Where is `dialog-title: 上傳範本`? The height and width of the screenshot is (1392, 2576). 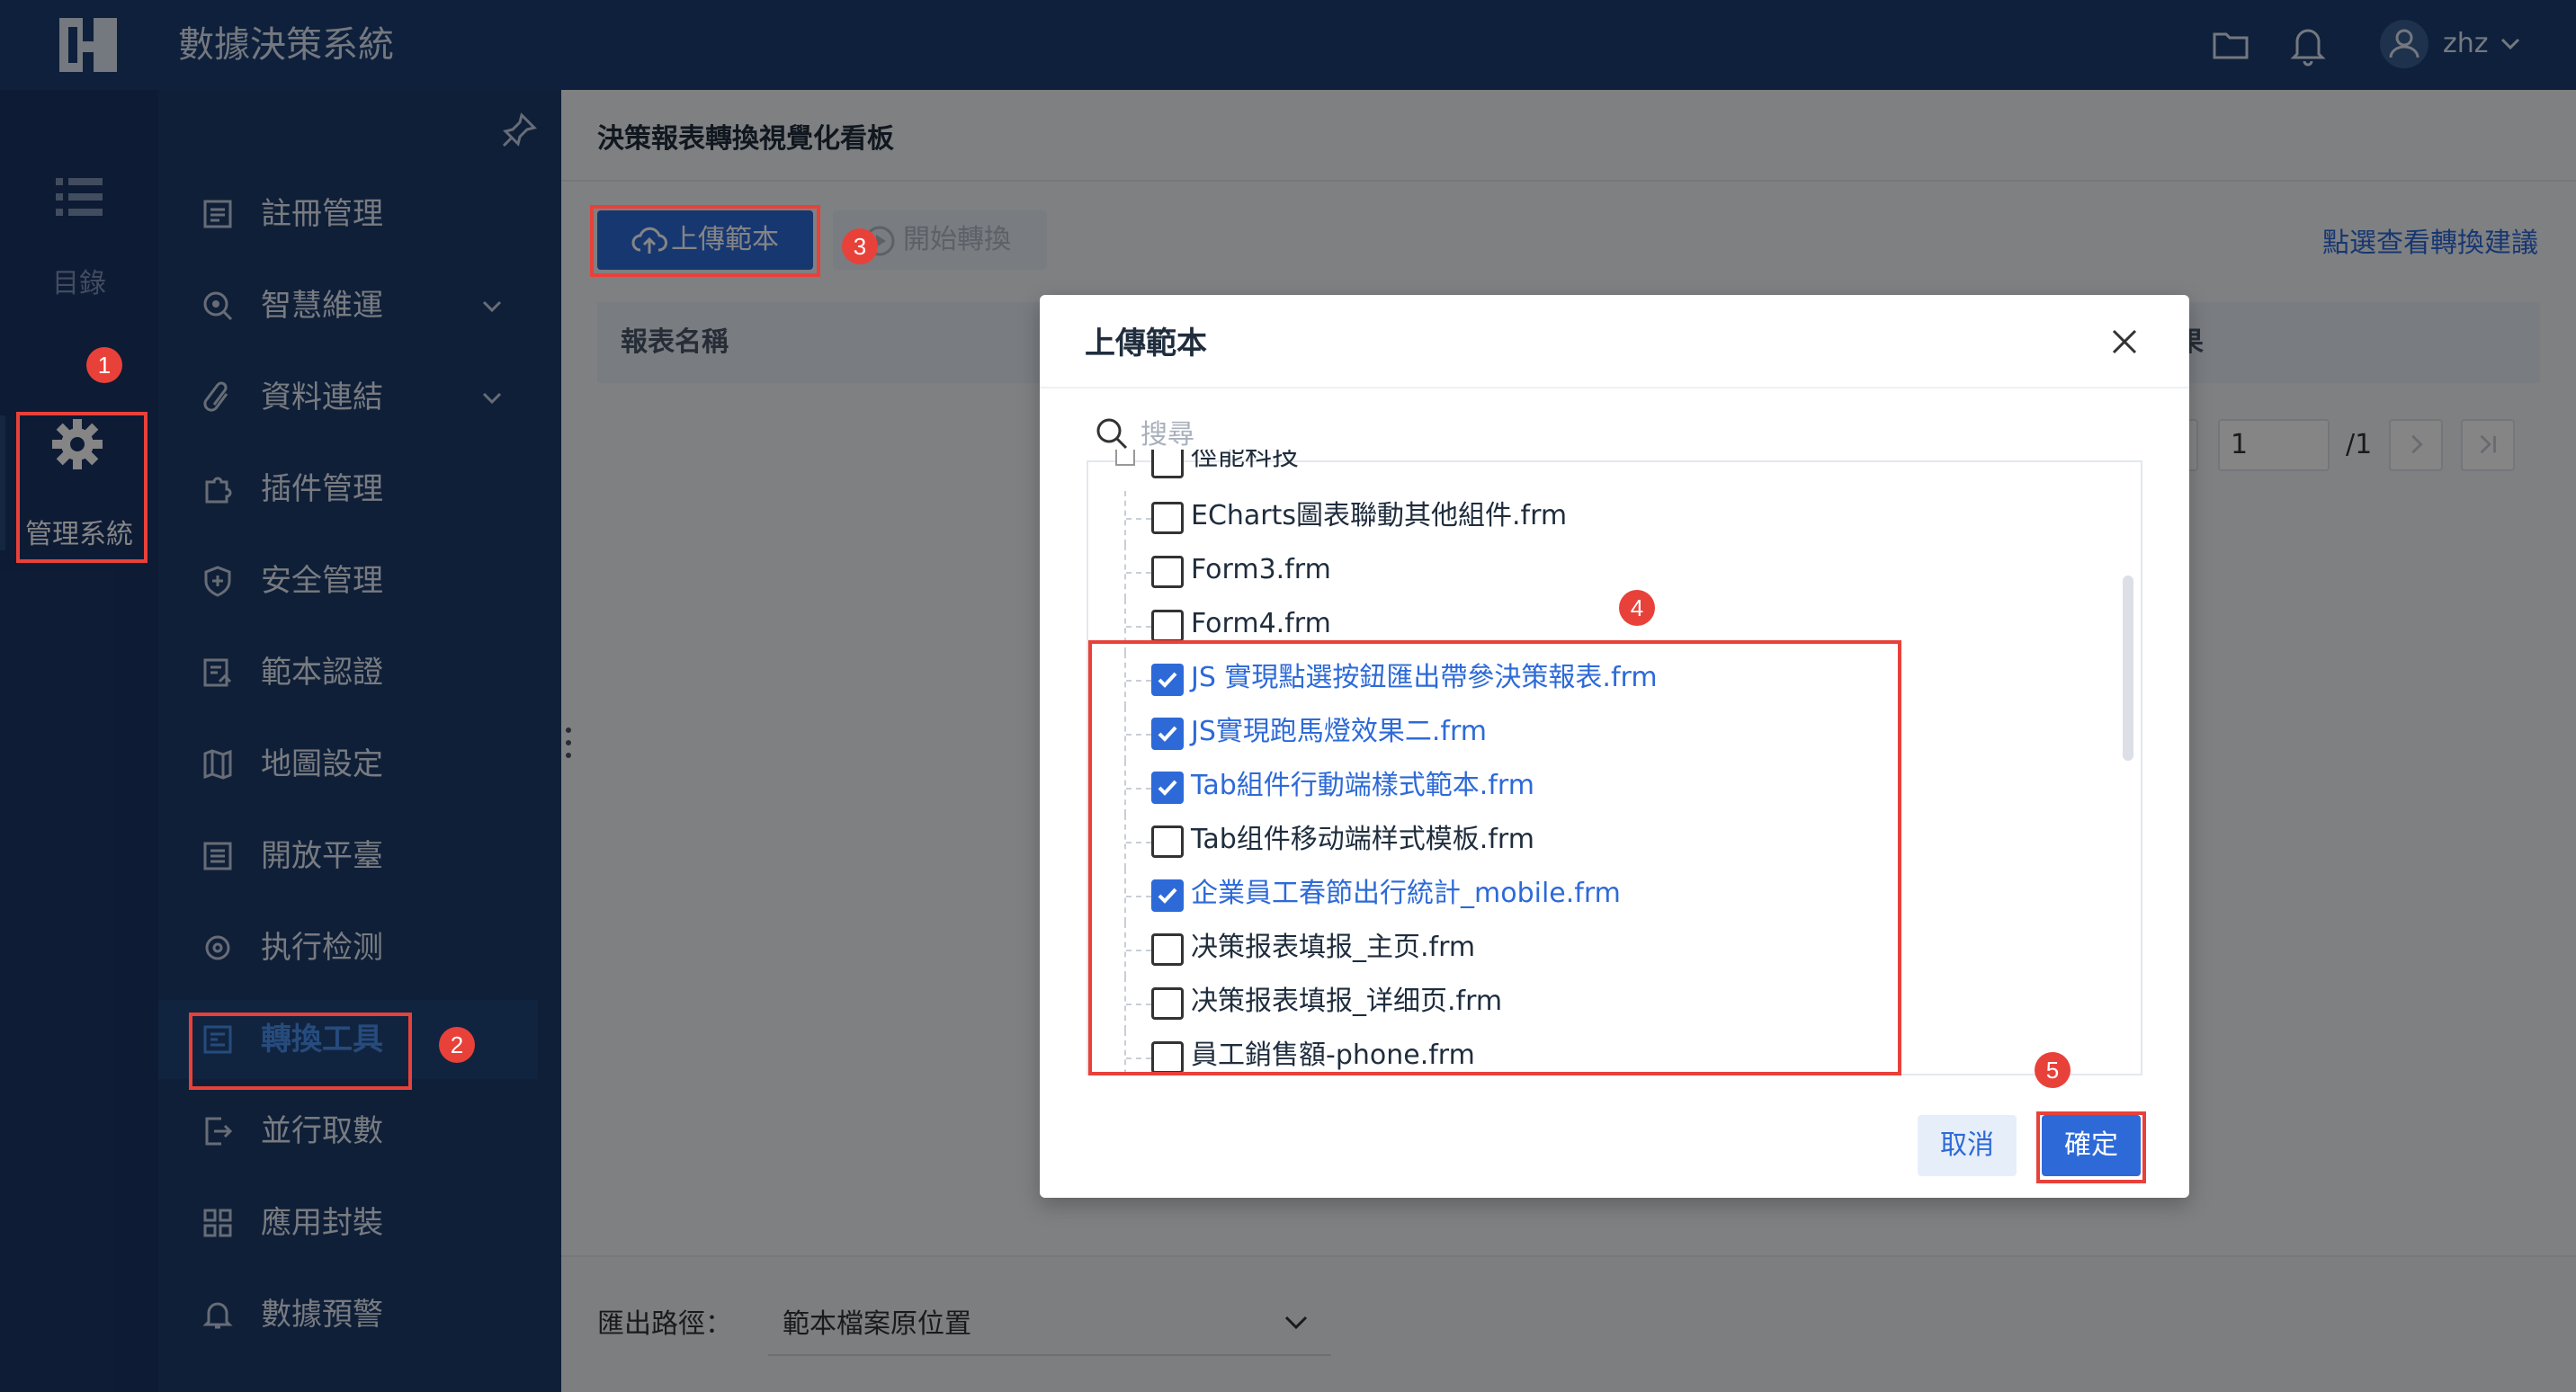 dialog-title: 上傳範本 is located at coordinates (1146, 343).